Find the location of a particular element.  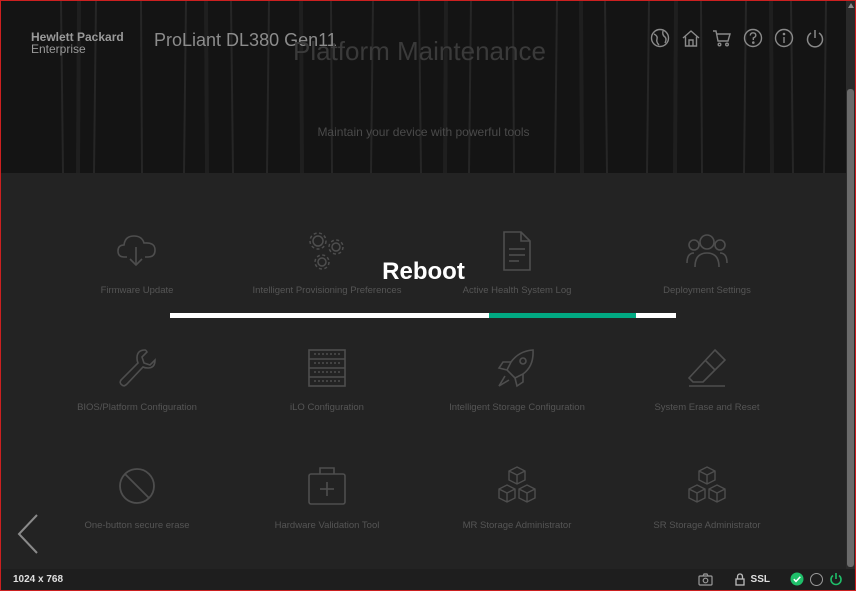

tile-label: Firmware Update is located at coordinates (137, 290).